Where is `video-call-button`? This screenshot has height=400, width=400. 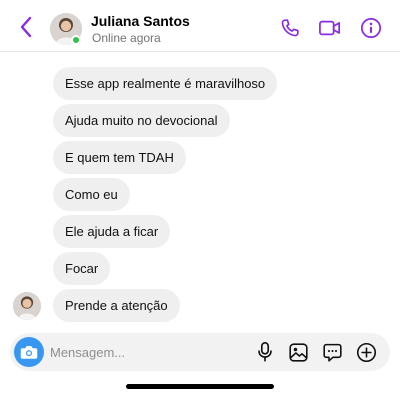
video-call-button is located at coordinates (330, 28).